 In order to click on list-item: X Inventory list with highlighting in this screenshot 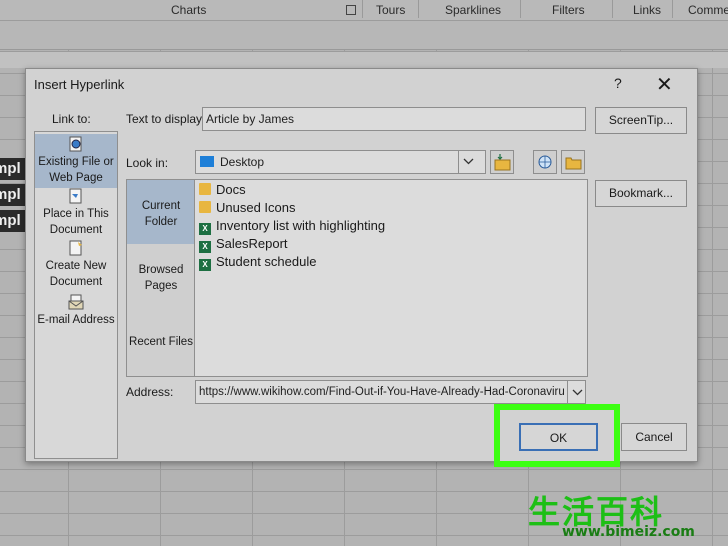, I will do `click(292, 226)`.